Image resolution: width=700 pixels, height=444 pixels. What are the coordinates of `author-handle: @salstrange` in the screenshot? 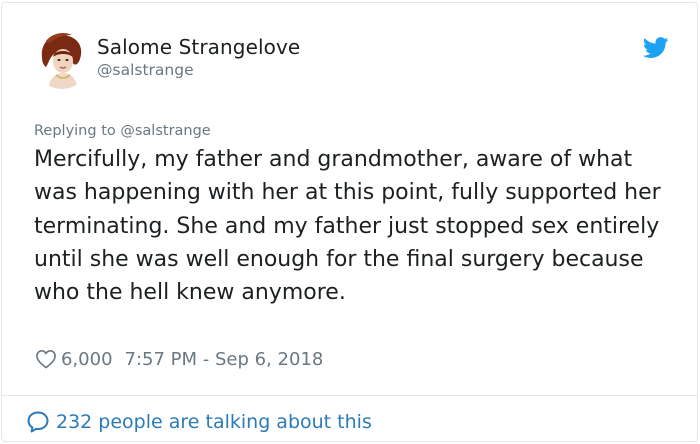 It's located at (145, 70).